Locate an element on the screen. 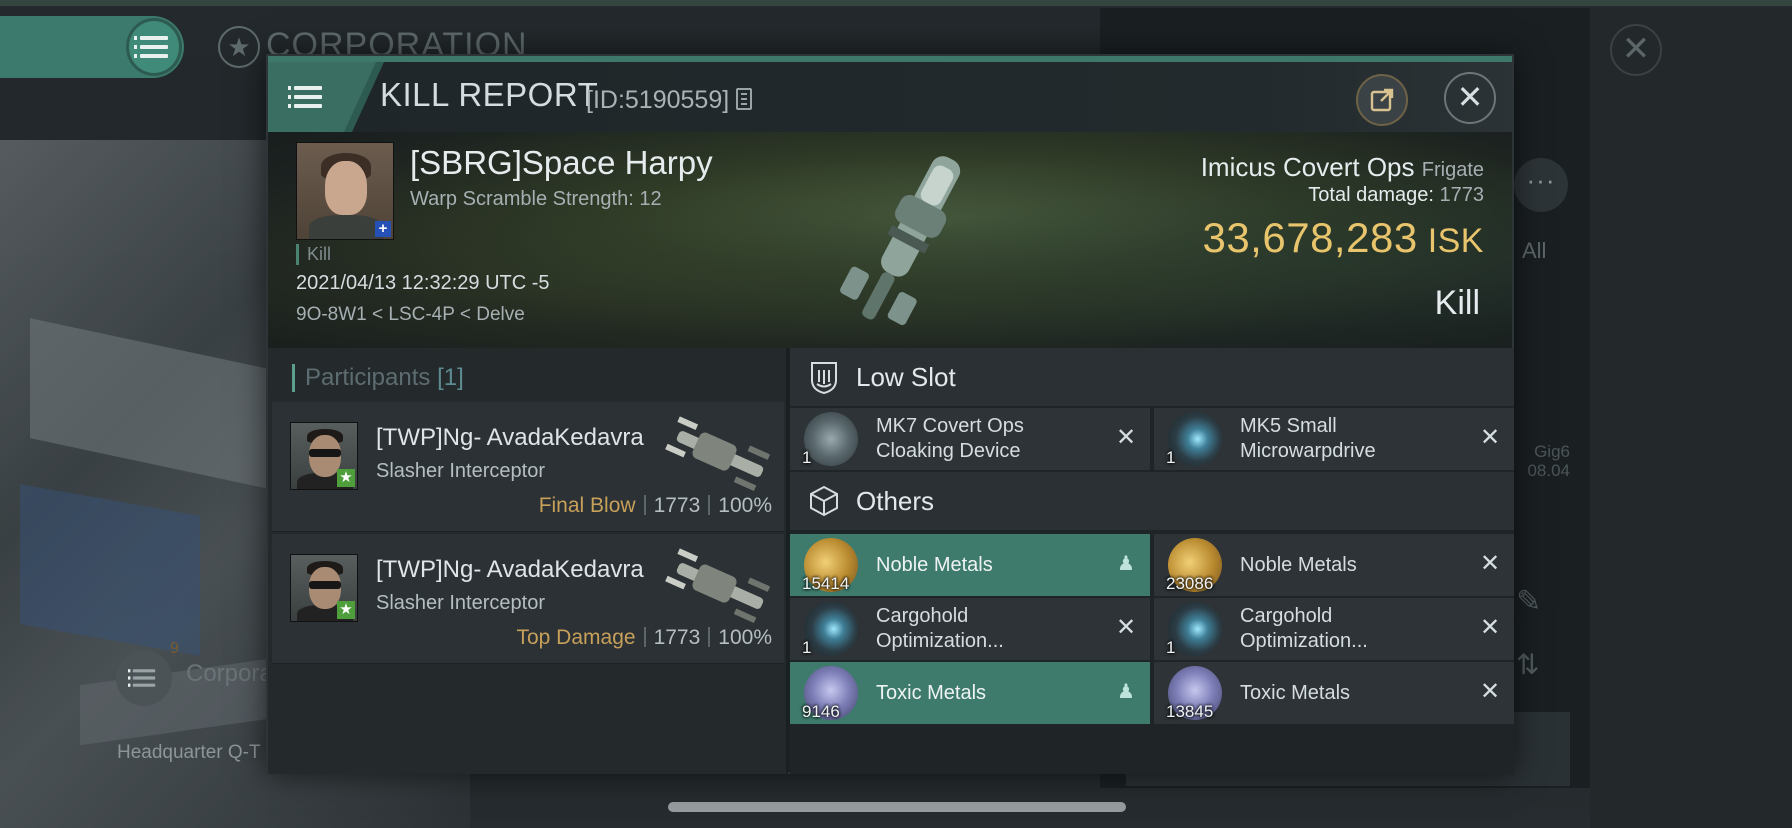 The height and width of the screenshot is (828, 1792). side-meta: Gig6 08.04 is located at coordinates (1545, 461).